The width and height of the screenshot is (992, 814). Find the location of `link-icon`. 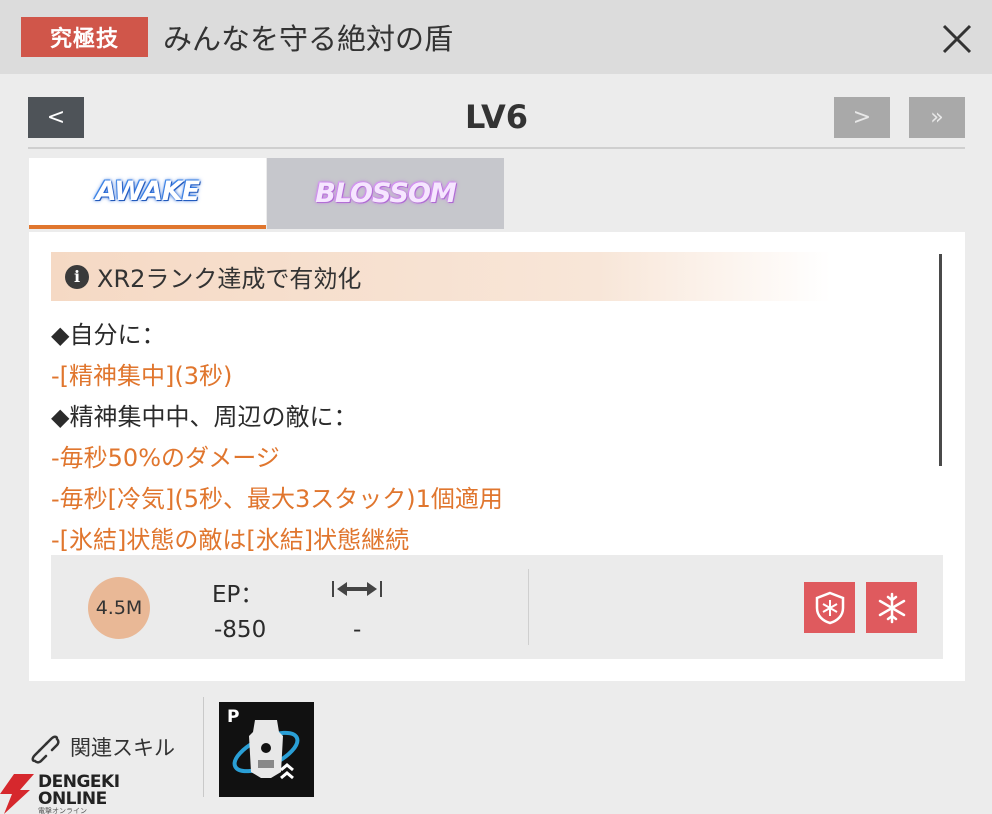

link-icon is located at coordinates (45, 749).